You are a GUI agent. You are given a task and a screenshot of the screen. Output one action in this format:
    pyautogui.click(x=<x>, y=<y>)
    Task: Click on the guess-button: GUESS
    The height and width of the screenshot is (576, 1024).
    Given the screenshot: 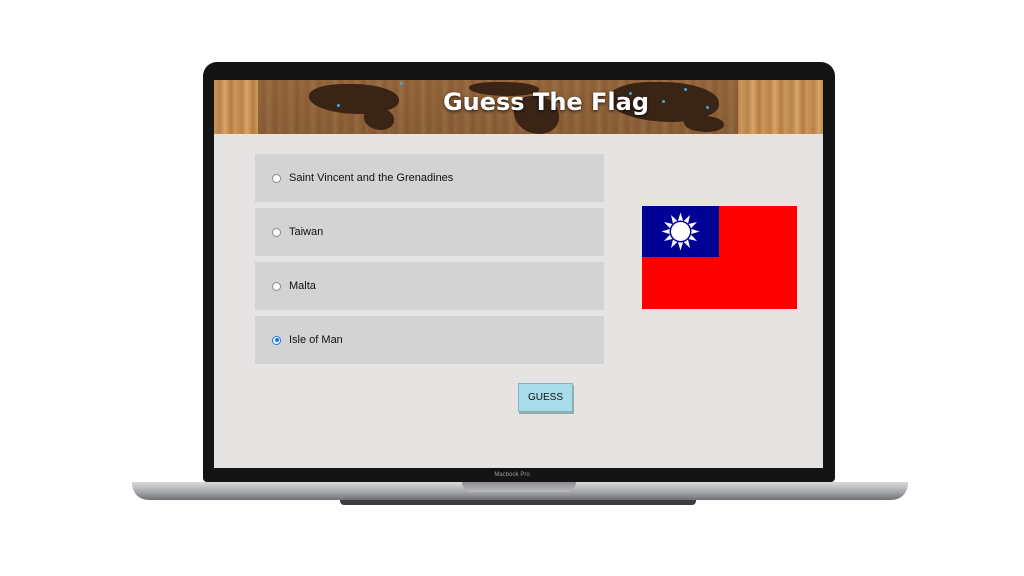 What is the action you would take?
    pyautogui.click(x=545, y=397)
    